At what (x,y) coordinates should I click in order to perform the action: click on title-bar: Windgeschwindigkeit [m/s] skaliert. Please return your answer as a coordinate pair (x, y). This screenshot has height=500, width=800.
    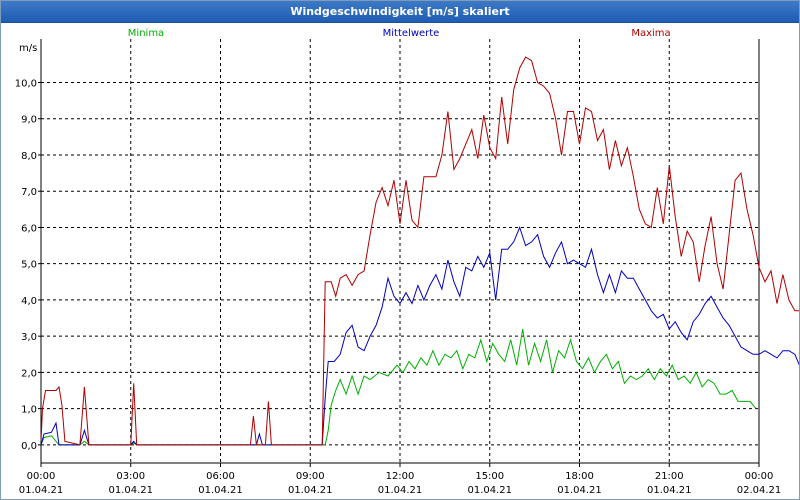
    Looking at the image, I should click on (400, 12).